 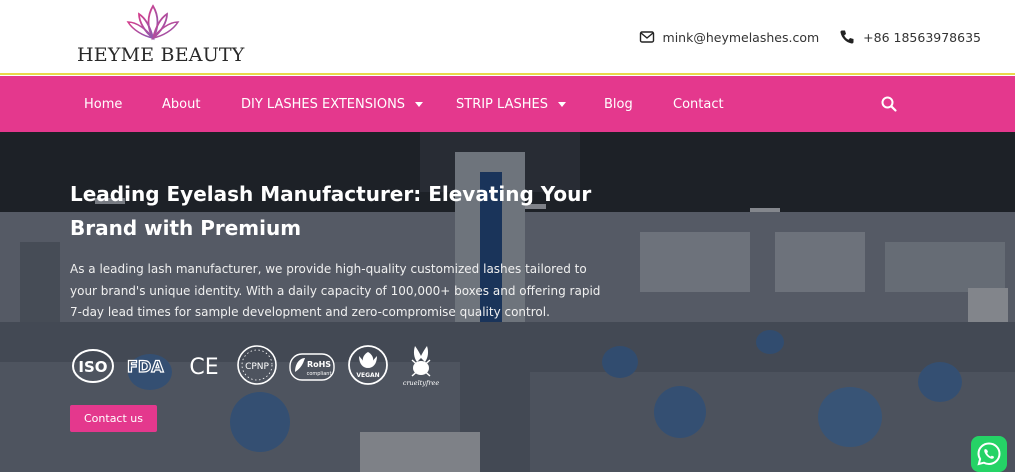 I want to click on nav-item-label: About, so click(x=181, y=104).